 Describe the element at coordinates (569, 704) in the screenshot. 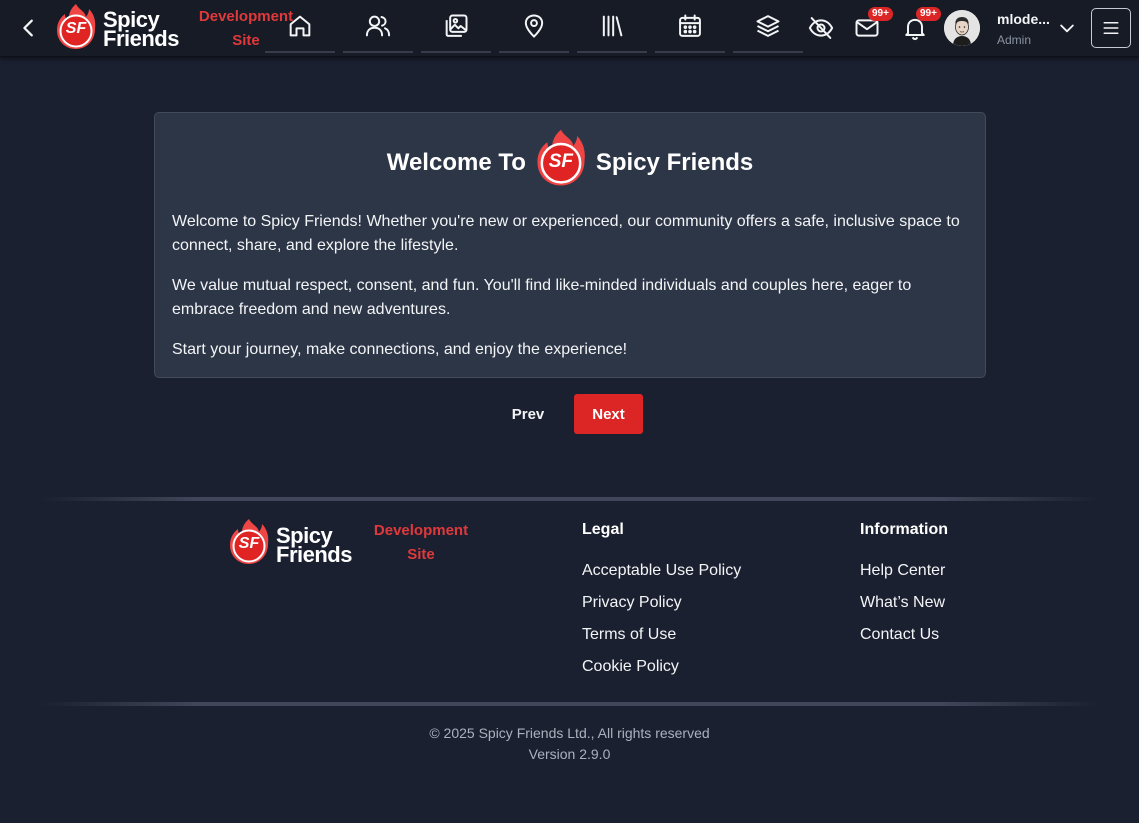

I see `footer-bottom-divider` at that location.